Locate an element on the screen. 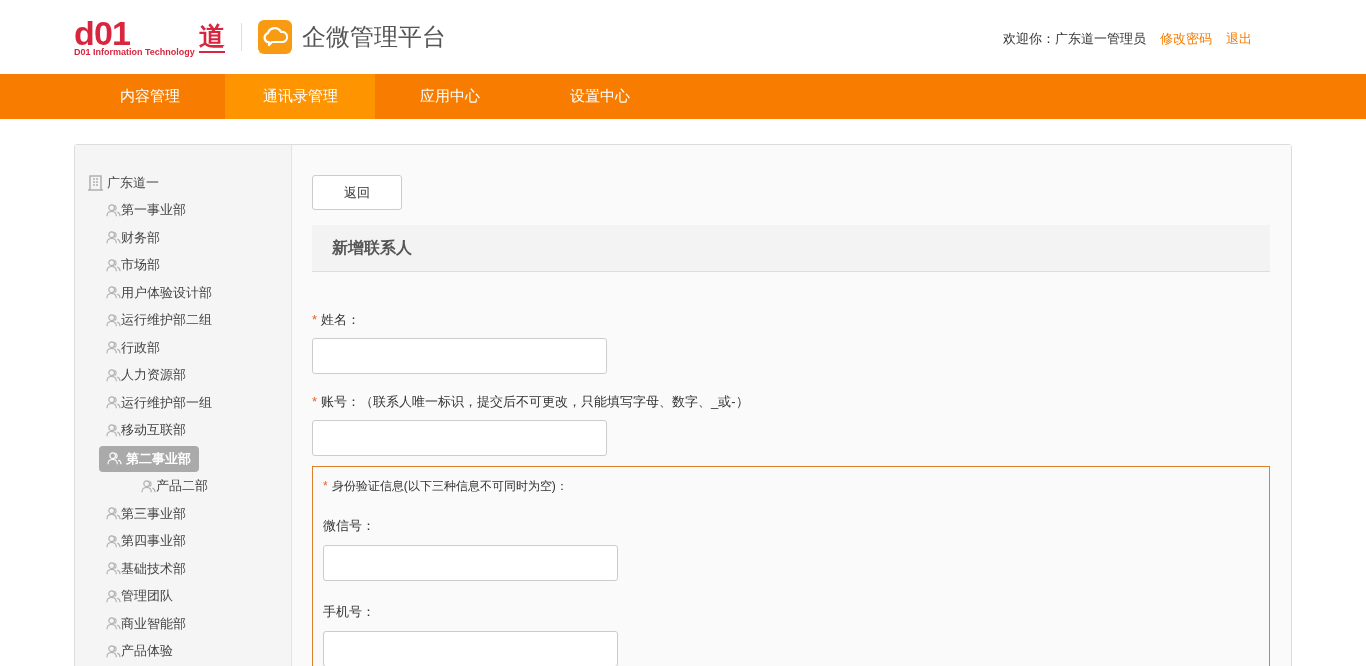 This screenshot has width=1366, height=666. field-label: 账号：（联系人唯一标识，提交后不可更改，只能填写字母、数字、_或-） is located at coordinates (535, 402).